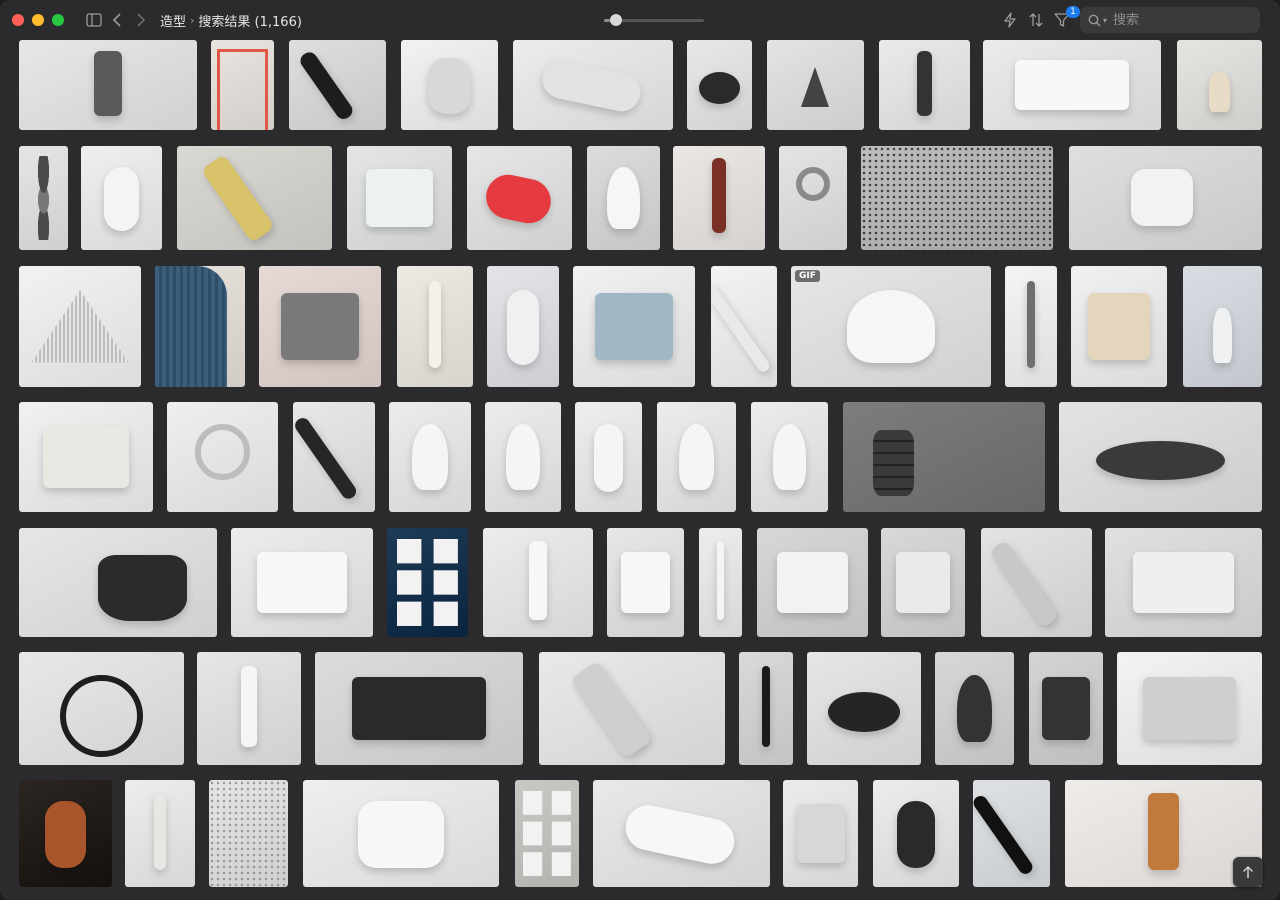 The width and height of the screenshot is (1280, 900). Describe the element at coordinates (891, 326) in the screenshot. I see `image-thumbnail: GIF` at that location.